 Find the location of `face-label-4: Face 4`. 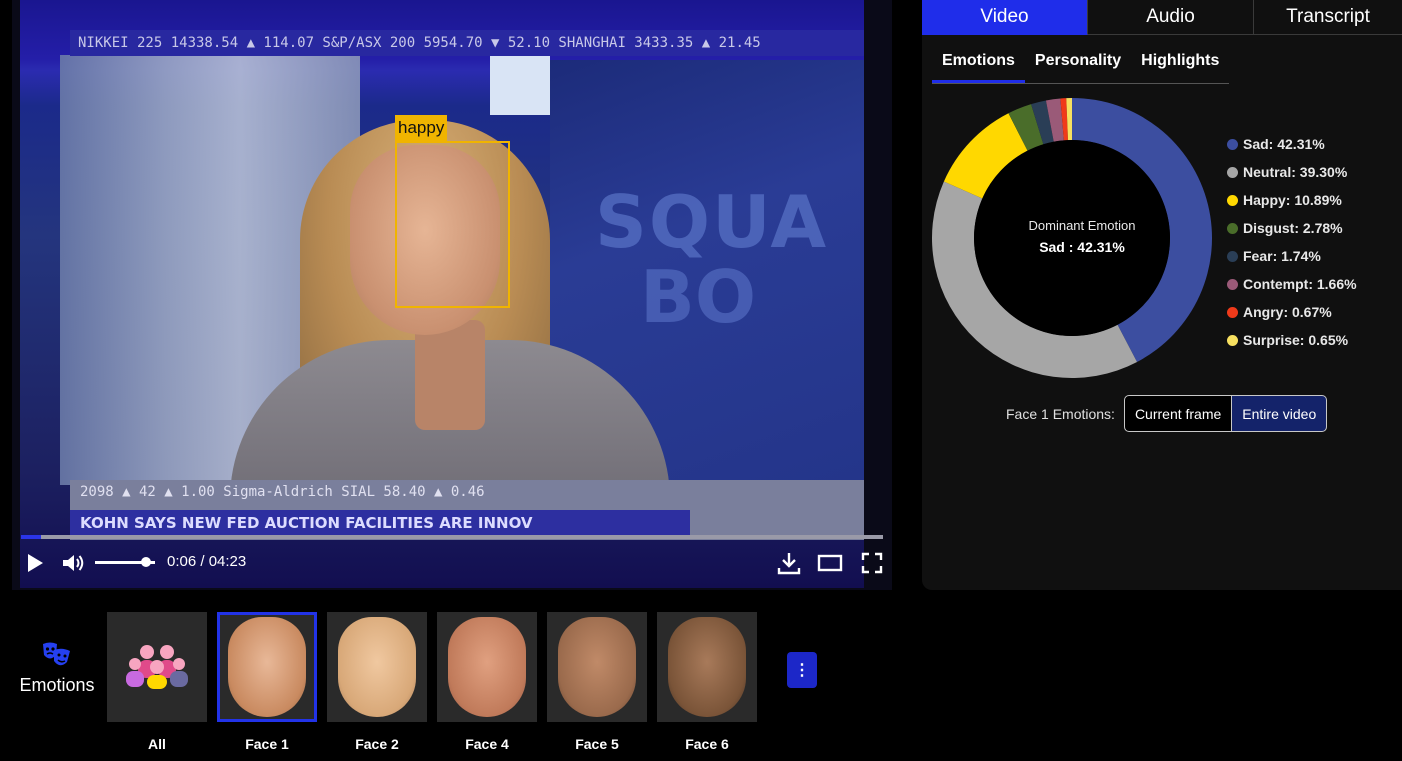

face-label-4: Face 4 is located at coordinates (487, 744).